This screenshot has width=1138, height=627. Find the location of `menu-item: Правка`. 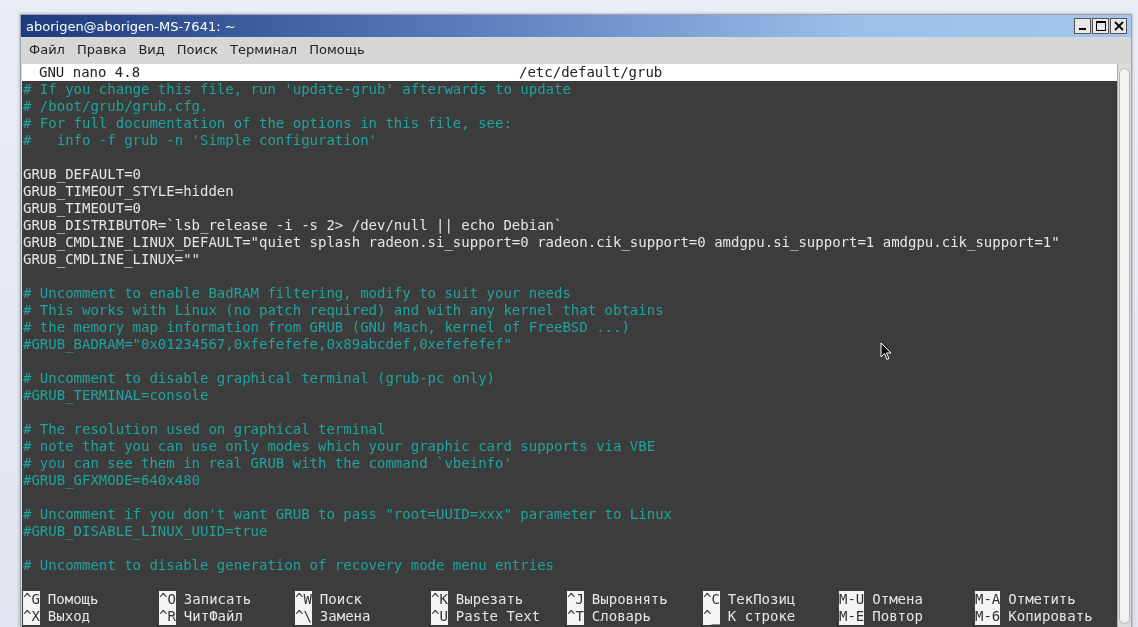

menu-item: Правка is located at coordinates (101, 49).